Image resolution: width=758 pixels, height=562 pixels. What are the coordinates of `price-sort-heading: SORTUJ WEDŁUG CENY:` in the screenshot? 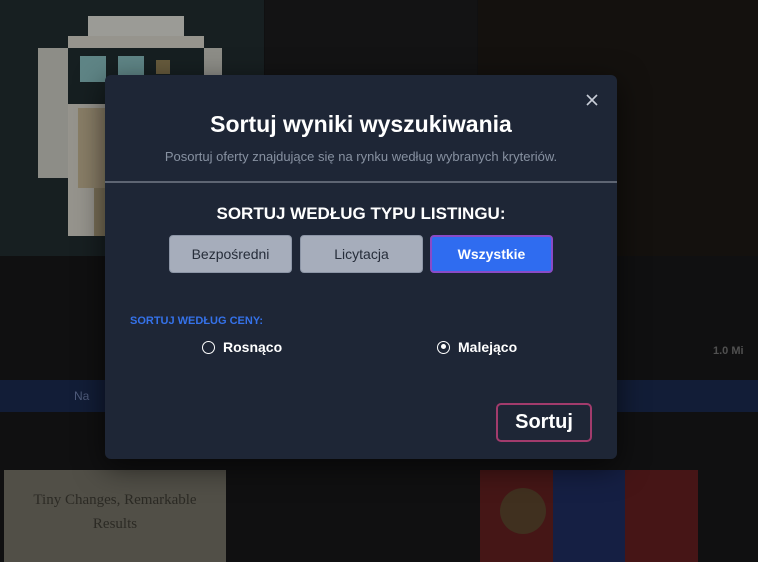 It's located at (197, 321).